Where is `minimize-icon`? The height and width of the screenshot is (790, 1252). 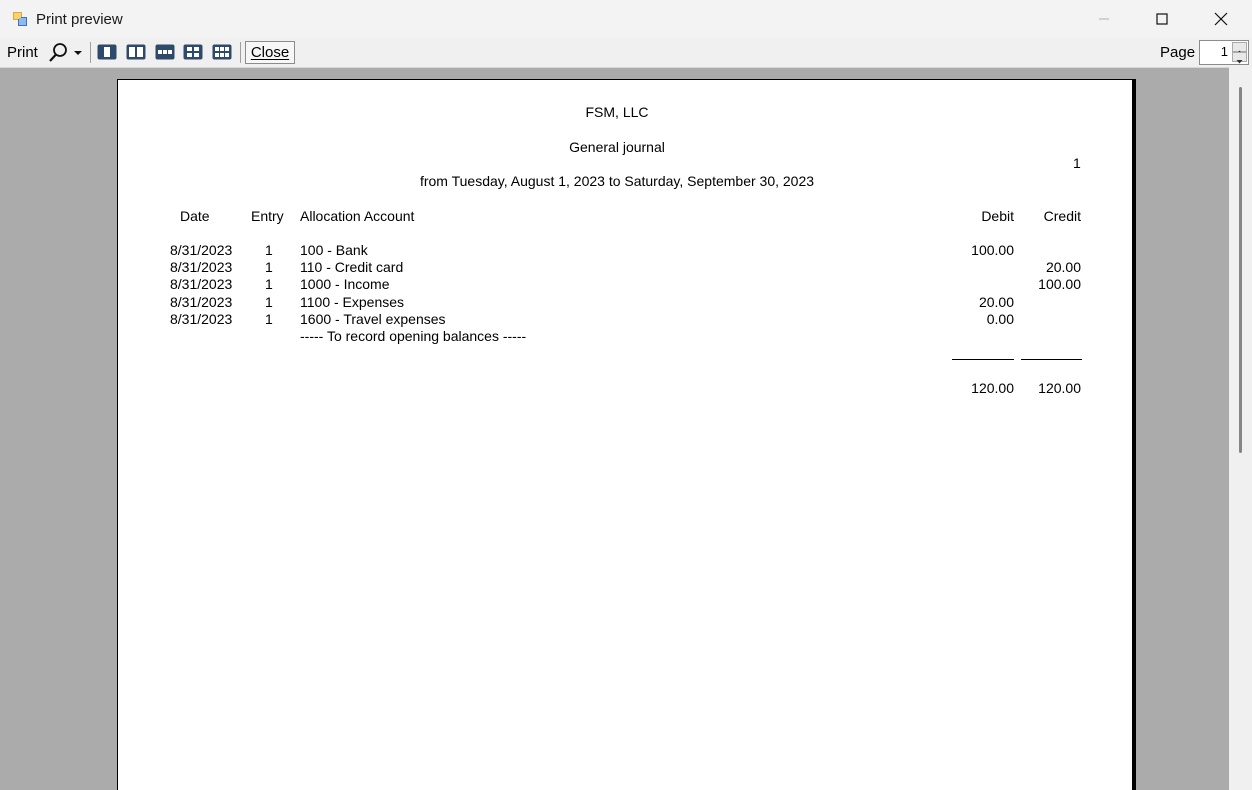 minimize-icon is located at coordinates (1104, 19).